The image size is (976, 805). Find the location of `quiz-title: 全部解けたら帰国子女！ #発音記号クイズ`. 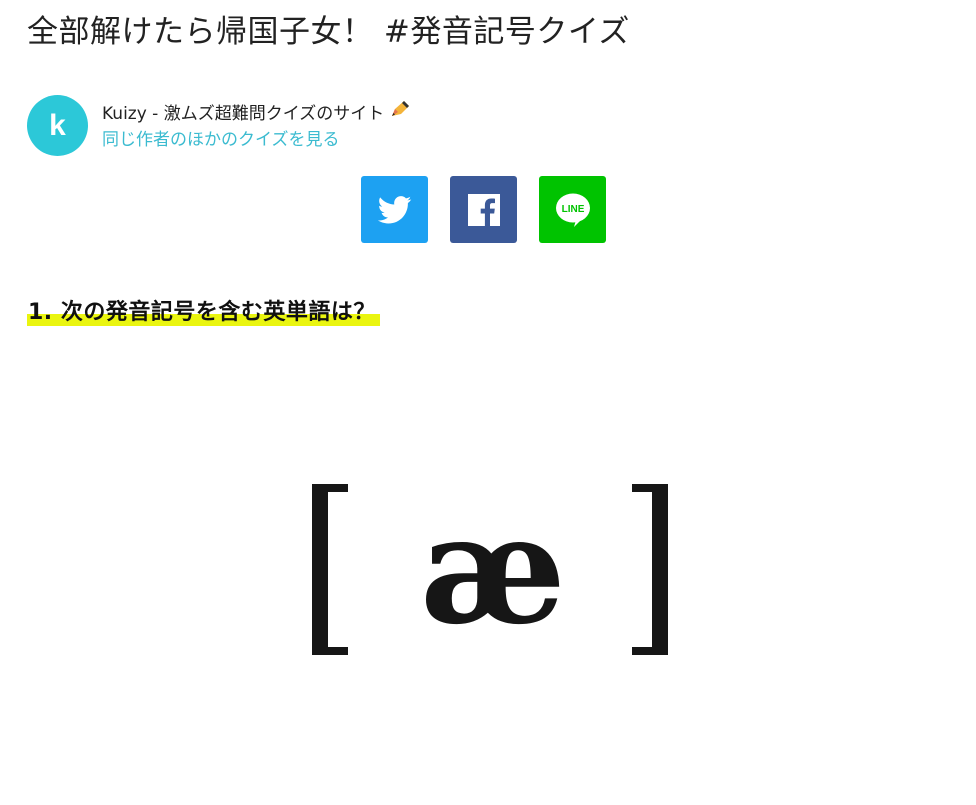

quiz-title: 全部解けたら帰国子女！ #発音記号クイズ is located at coordinates (328, 32).